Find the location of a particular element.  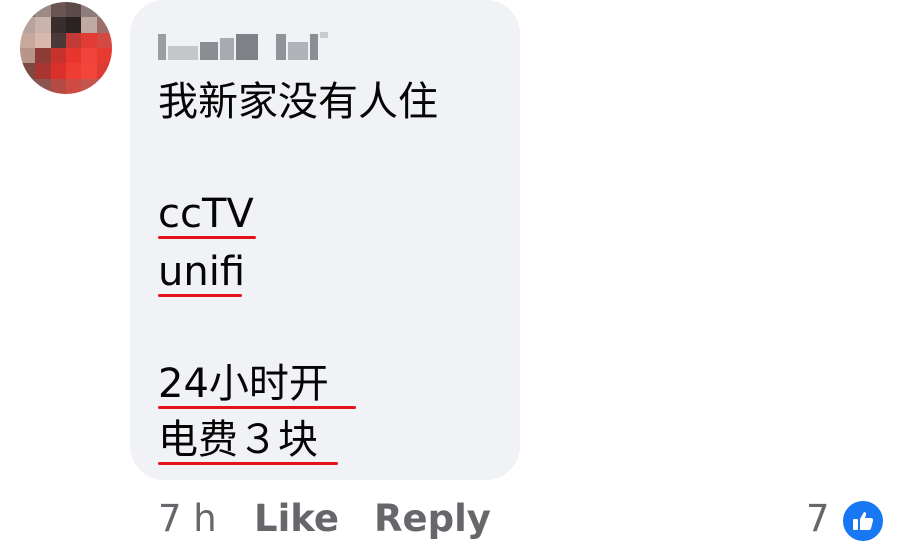

comment-line-3: unifi is located at coordinates (202, 272).